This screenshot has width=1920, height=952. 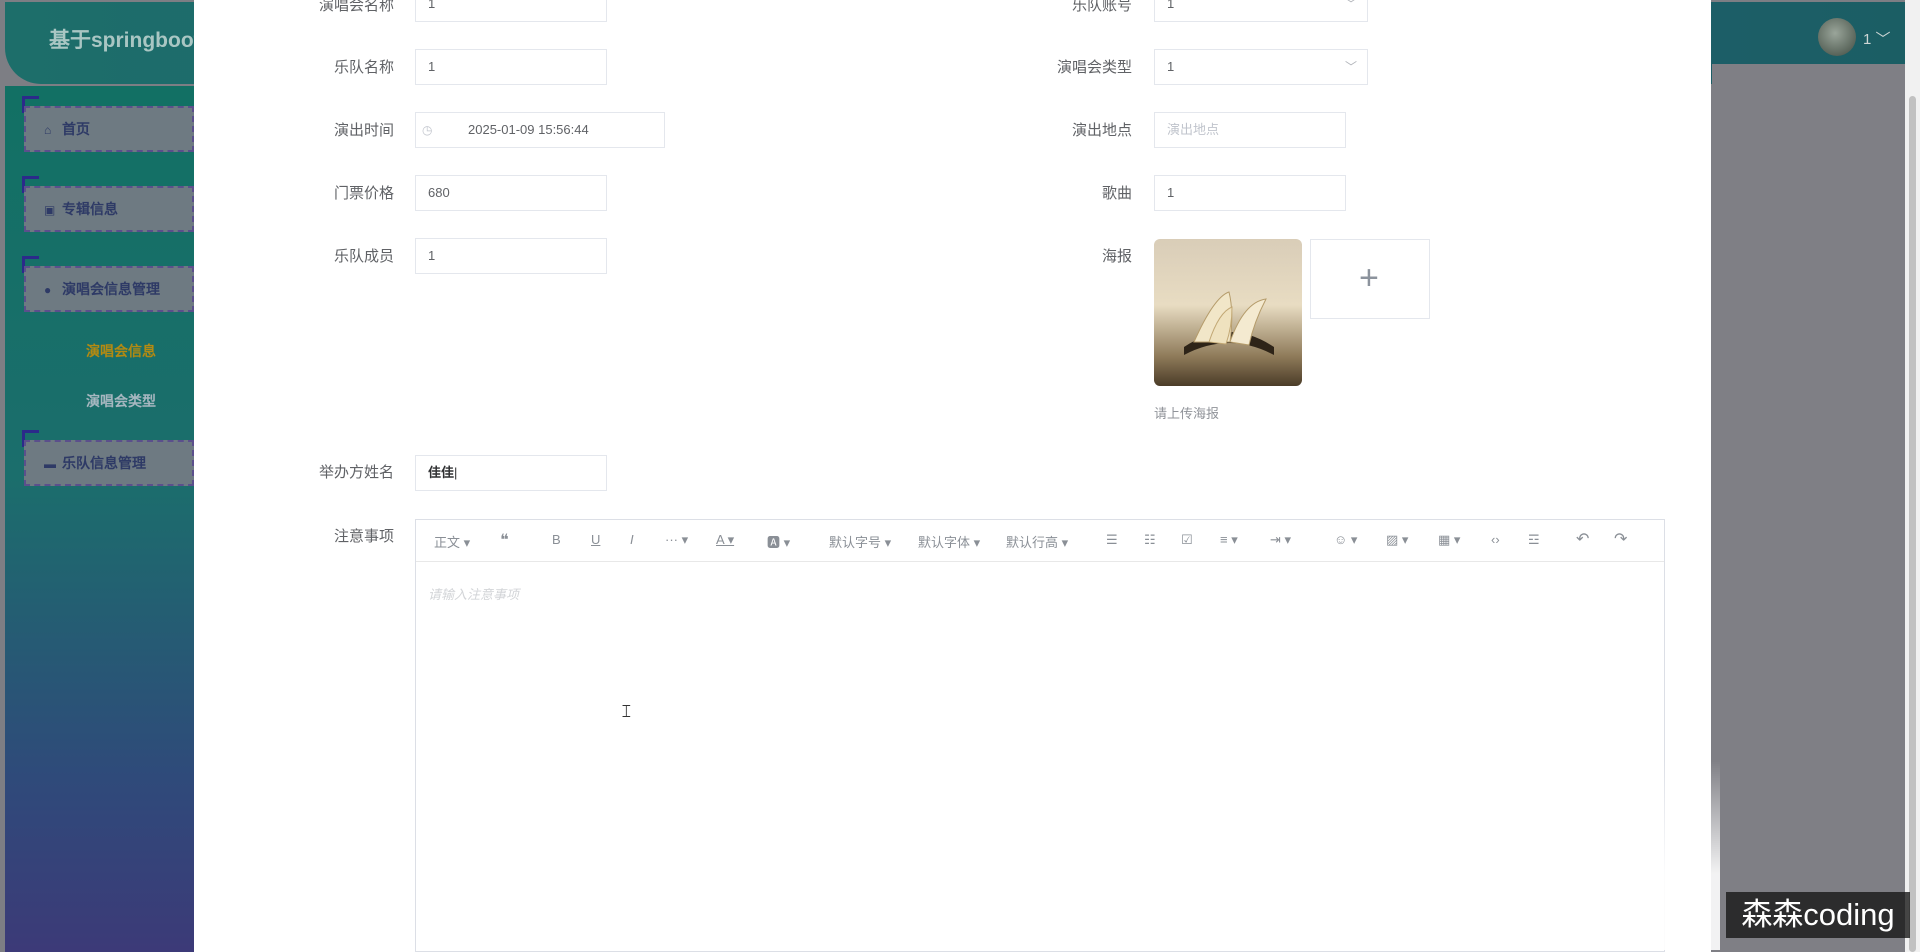 I want to click on band-icon: ▬, so click(x=50, y=464).